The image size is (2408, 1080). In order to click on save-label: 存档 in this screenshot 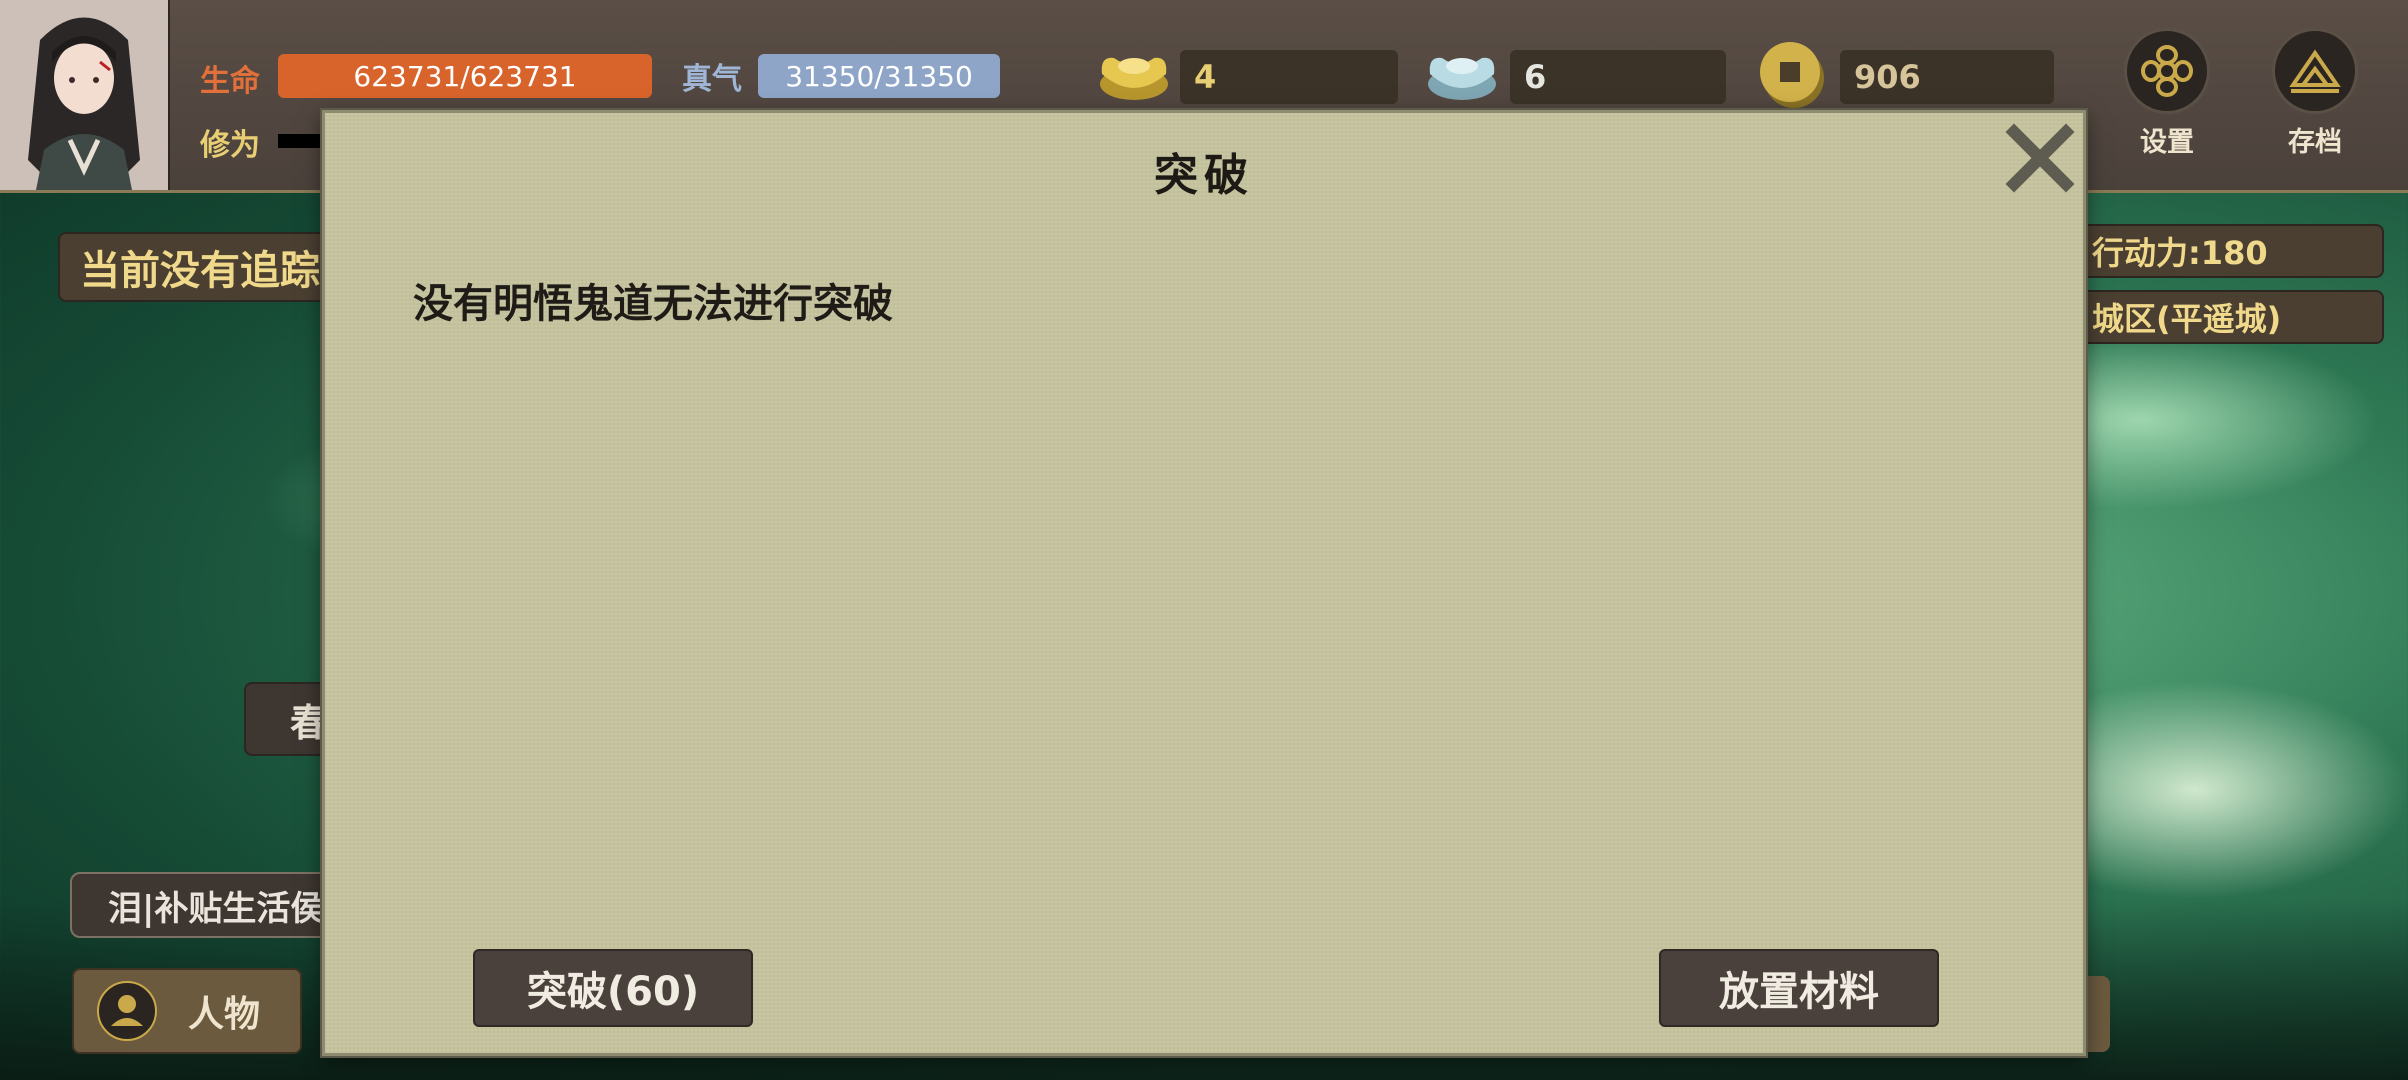, I will do `click(2315, 142)`.